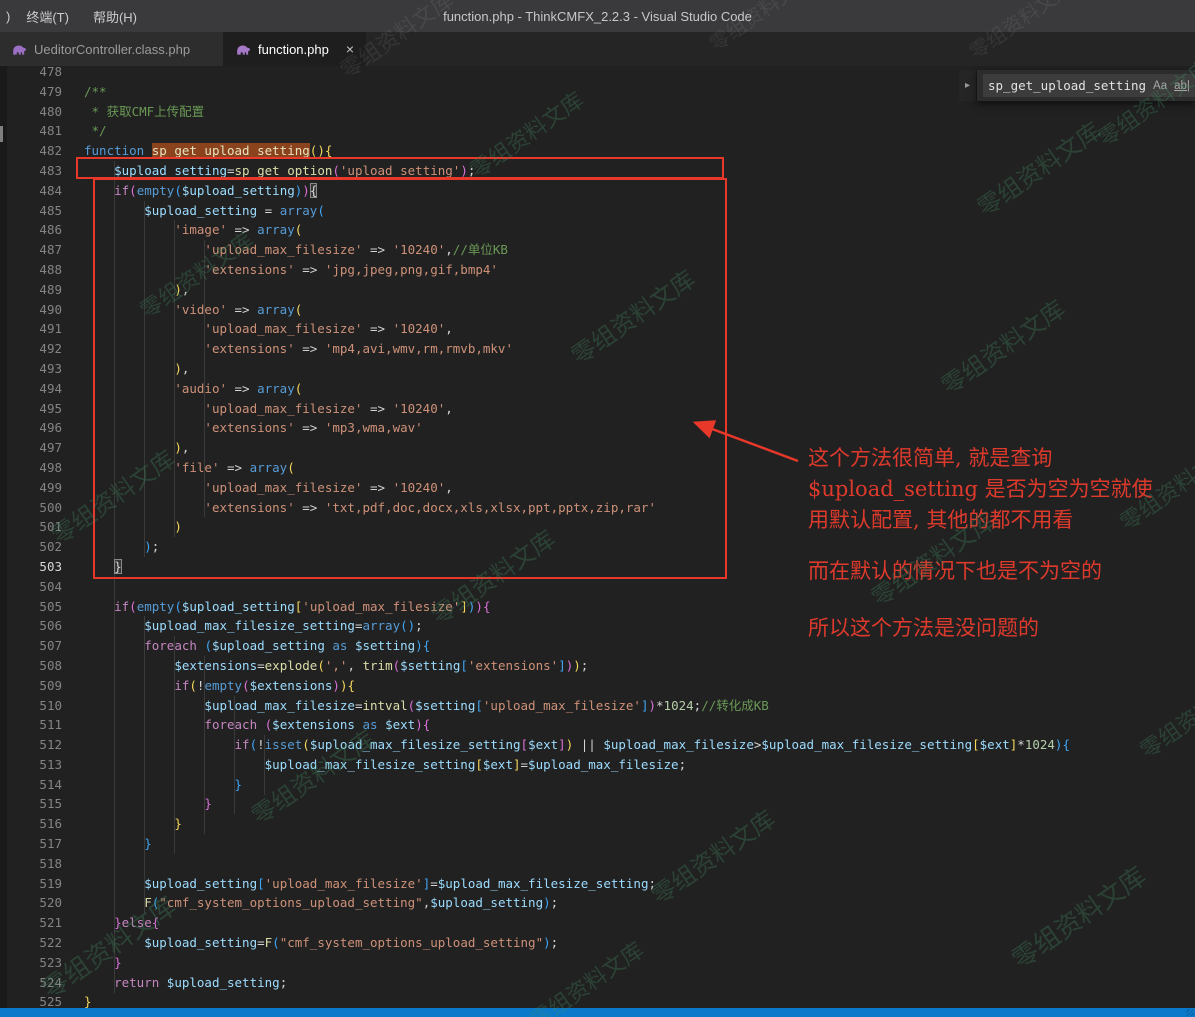 This screenshot has height=1017, width=1195. I want to click on code-line: 511 foreach ($extensions as $ext){, so click(601, 725).